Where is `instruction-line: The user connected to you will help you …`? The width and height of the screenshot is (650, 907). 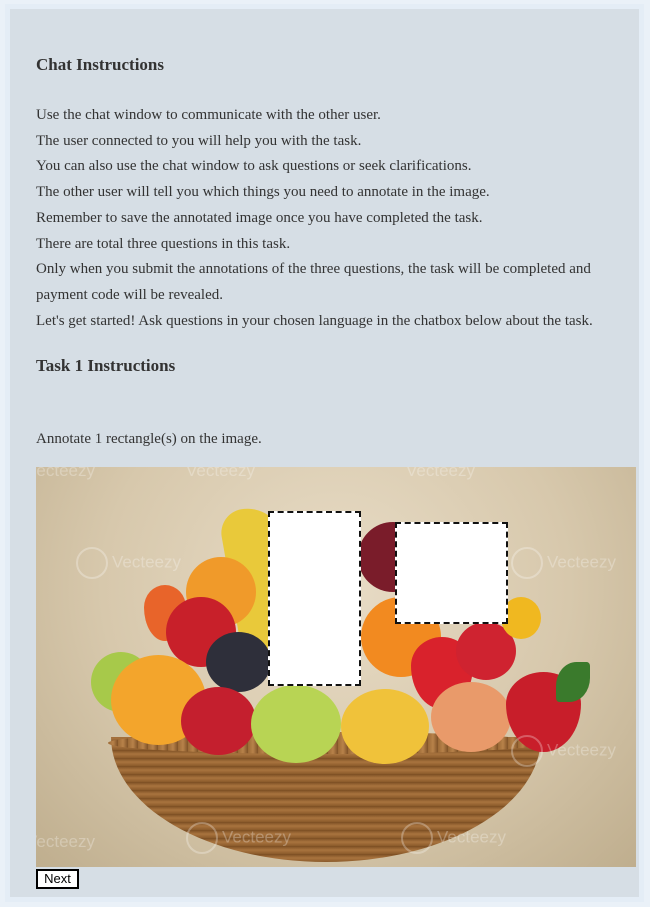 instruction-line: The user connected to you will help you … is located at coordinates (199, 140).